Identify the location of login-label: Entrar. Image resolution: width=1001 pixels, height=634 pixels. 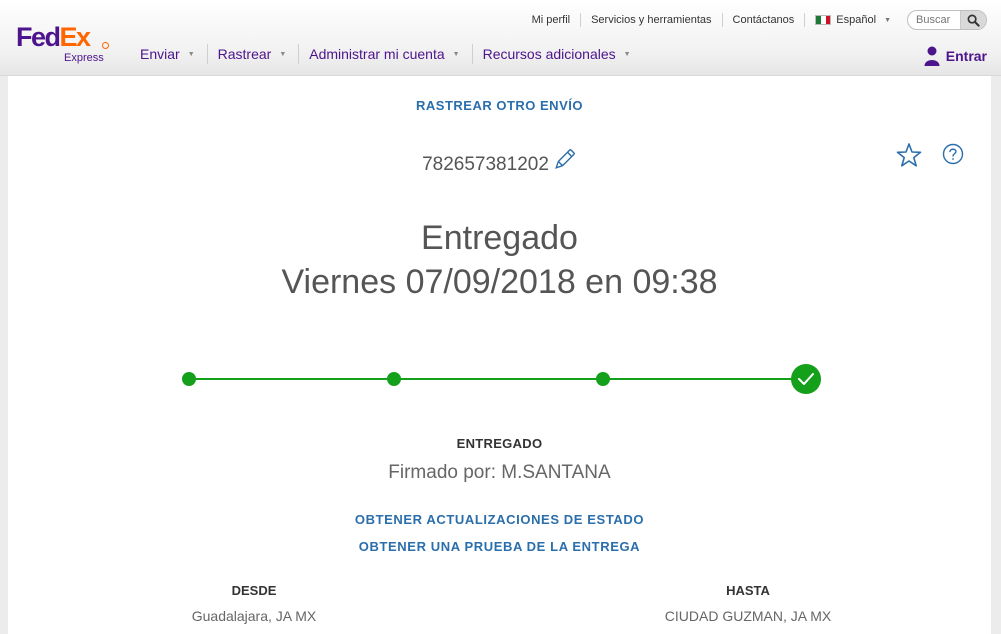
(966, 56).